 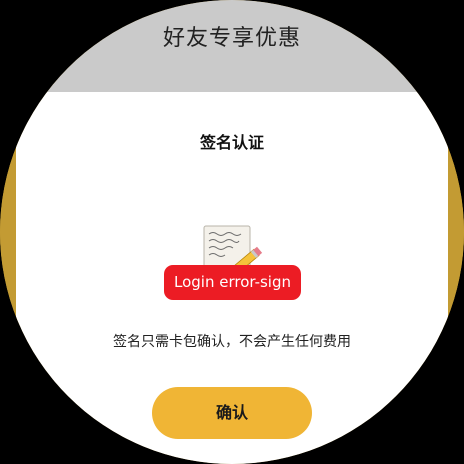 I want to click on page-title: 好友专享优惠, so click(x=231, y=38).